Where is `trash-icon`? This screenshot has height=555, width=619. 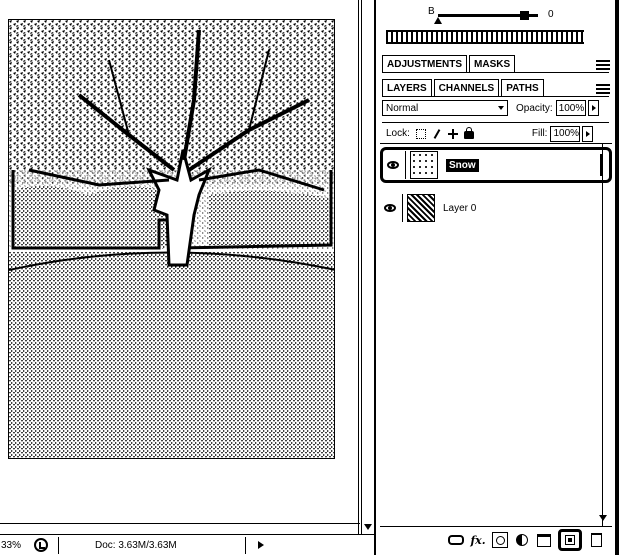 trash-icon is located at coordinates (596, 540).